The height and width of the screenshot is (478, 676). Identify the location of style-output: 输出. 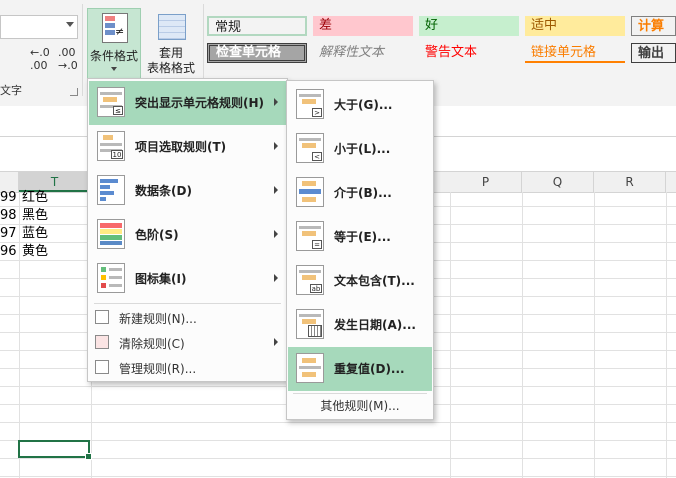
(653, 53).